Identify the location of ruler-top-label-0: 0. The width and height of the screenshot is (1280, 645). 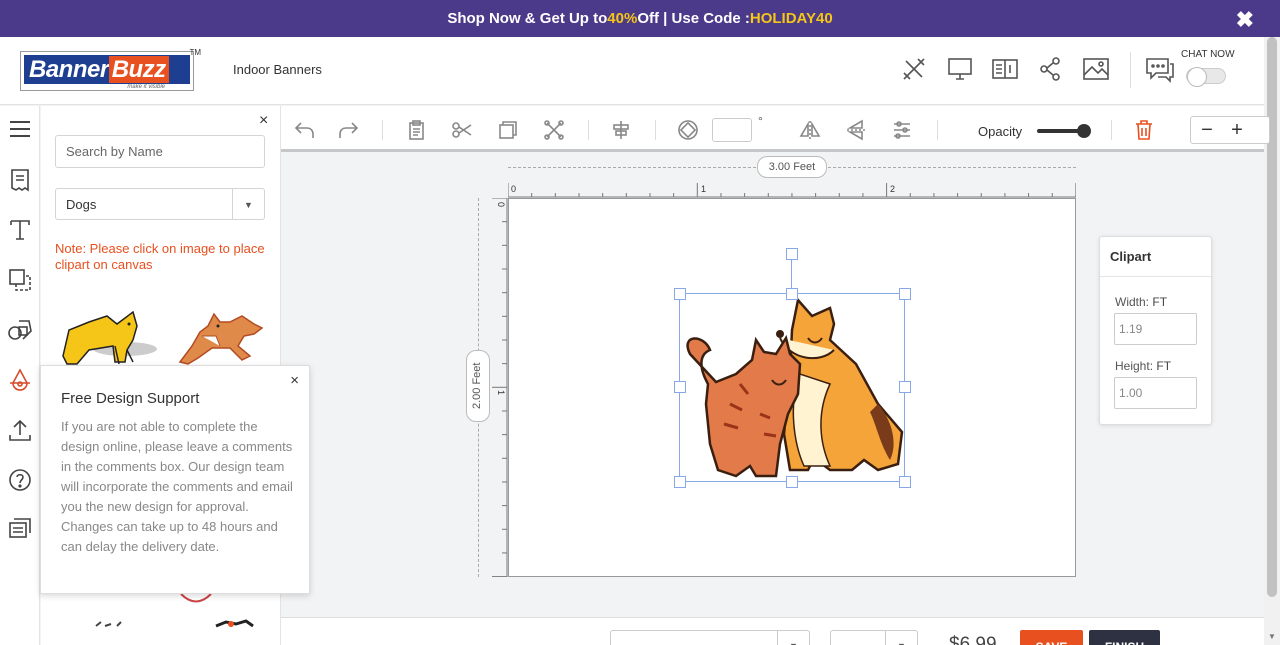
(513, 189).